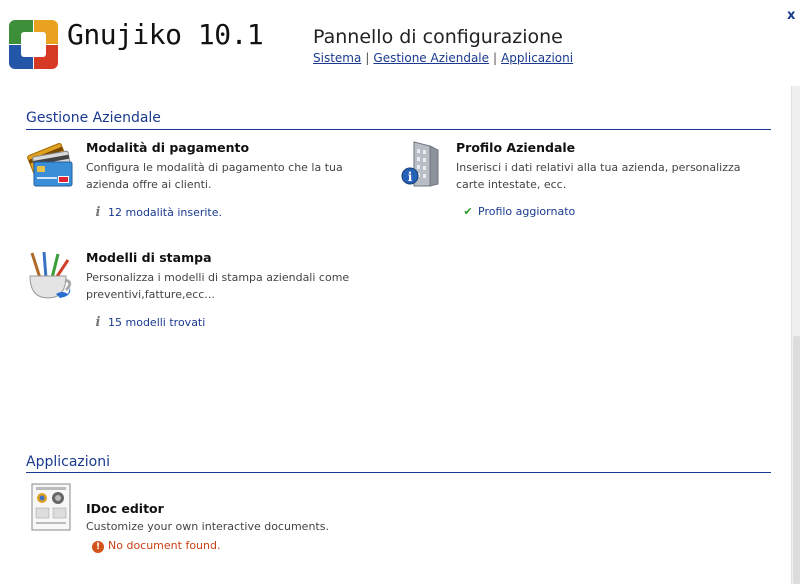 The height and width of the screenshot is (584, 800). What do you see at coordinates (165, 212) in the screenshot?
I see `status-text: 12 modalità inserite.` at bounding box center [165, 212].